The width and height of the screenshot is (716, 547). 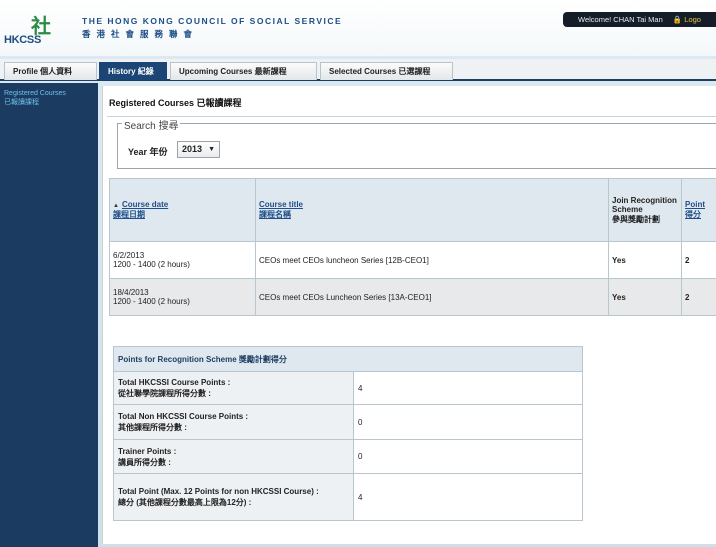 I want to click on sort-course-date-link: Course date 課程日期, so click(x=140, y=209).